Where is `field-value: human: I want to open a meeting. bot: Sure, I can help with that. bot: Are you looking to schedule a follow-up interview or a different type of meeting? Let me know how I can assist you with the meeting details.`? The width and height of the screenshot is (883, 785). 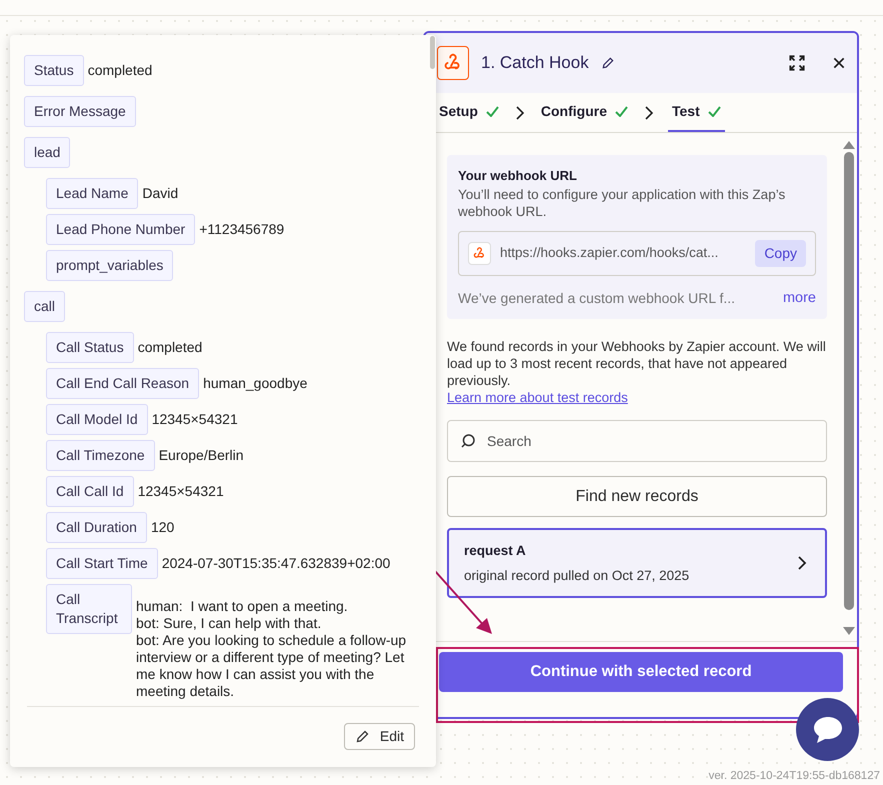
field-value: human: I want to open a meeting. bot: Sure, I can help with that. bot: Are you looking to schedule a follow-up interview or a different type of meeting? Let me know how I can assist you with the meeting details. is located at coordinates (272, 648).